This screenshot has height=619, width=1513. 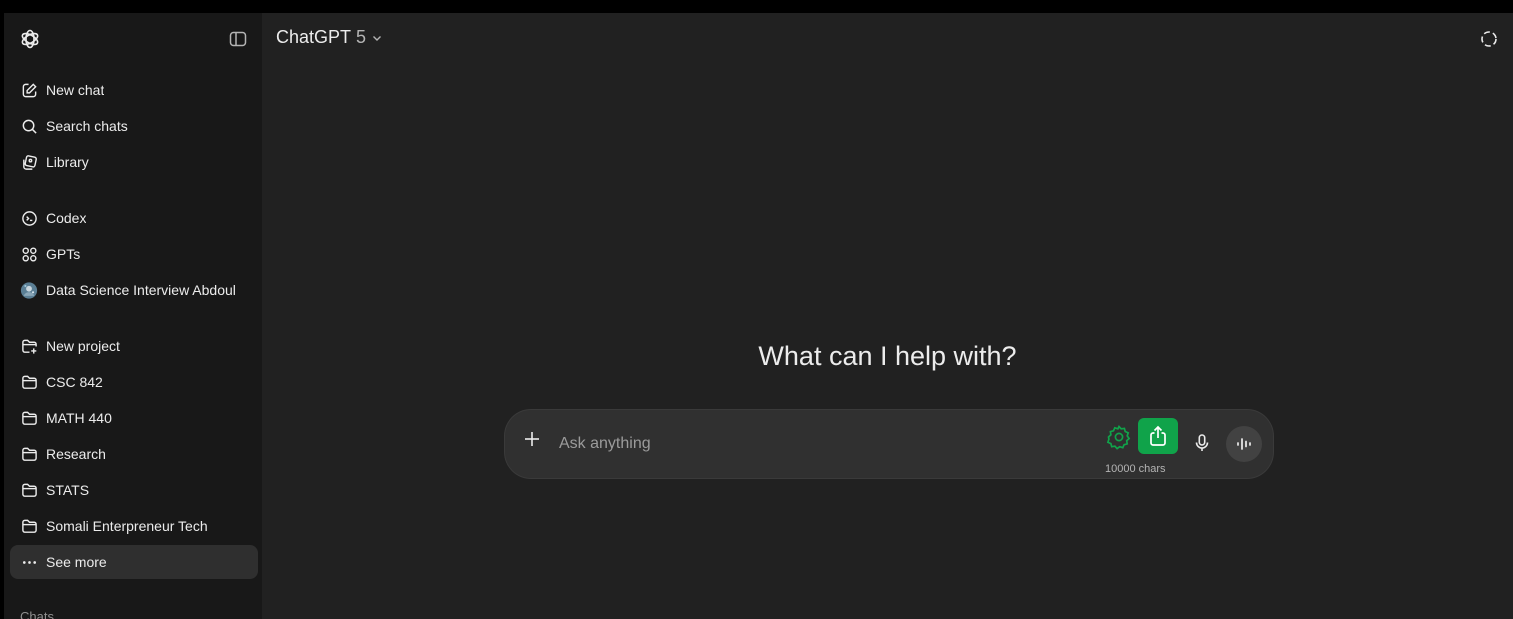 What do you see at coordinates (29, 290) in the screenshot?
I see `gpt-avatar` at bounding box center [29, 290].